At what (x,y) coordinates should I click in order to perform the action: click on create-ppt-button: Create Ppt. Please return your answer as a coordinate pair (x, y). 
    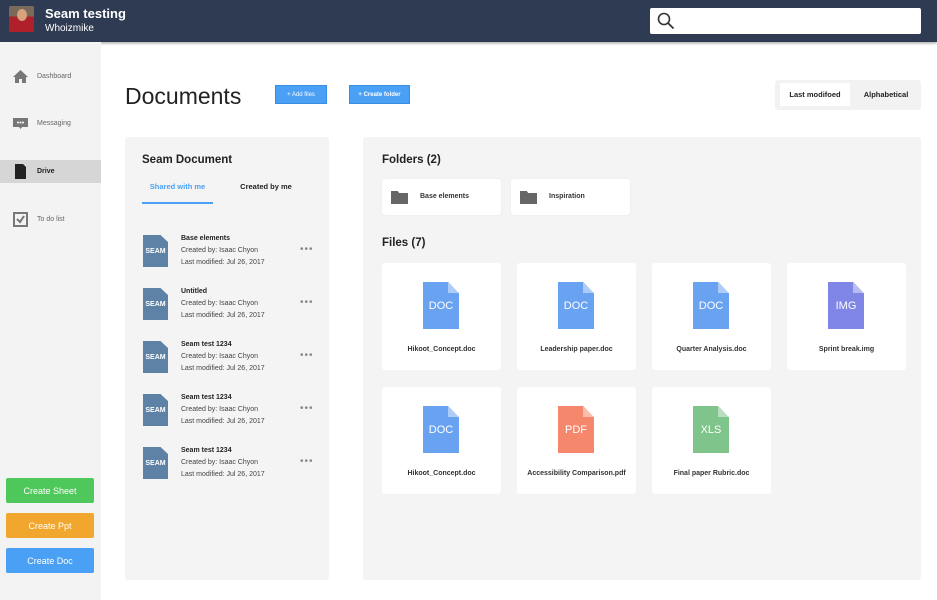
    Looking at the image, I should click on (50, 525).